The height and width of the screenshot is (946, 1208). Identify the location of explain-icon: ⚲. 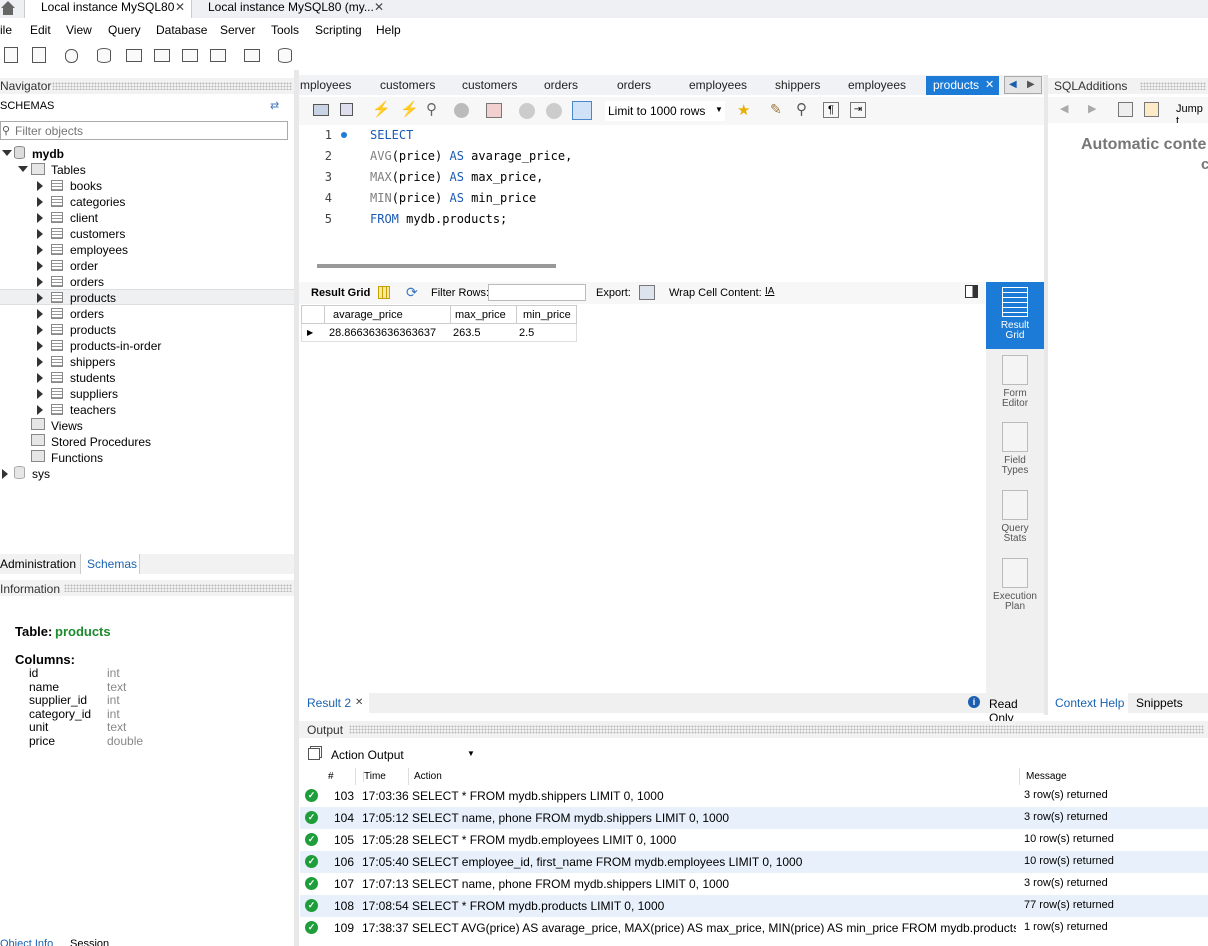
(431, 109).